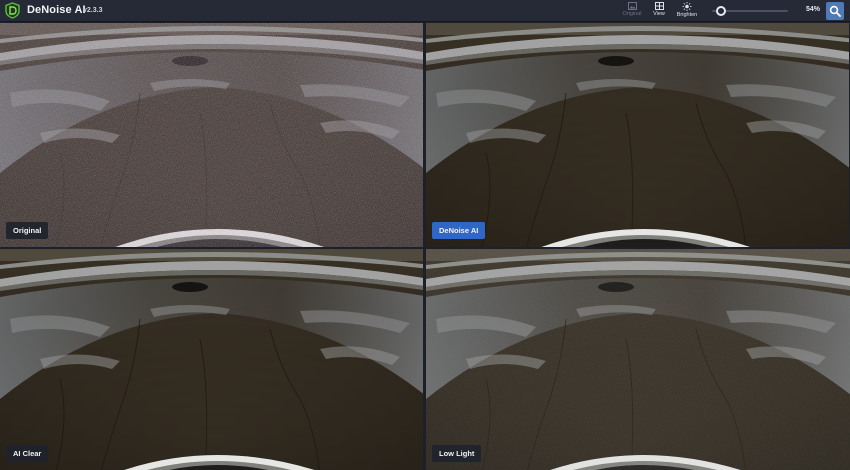 The width and height of the screenshot is (850, 470). What do you see at coordinates (812, 9) in the screenshot?
I see `zoom-level: 54%` at bounding box center [812, 9].